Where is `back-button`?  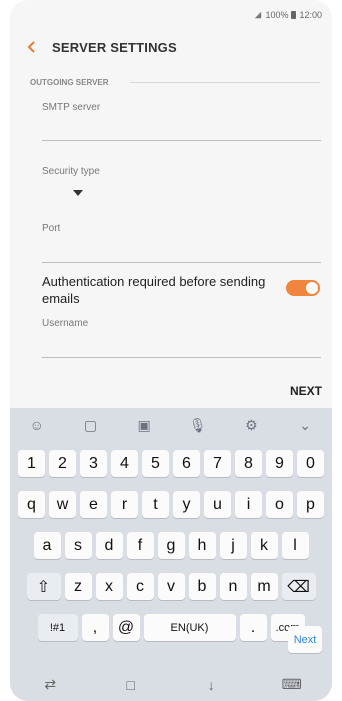
back-button is located at coordinates (32, 47).